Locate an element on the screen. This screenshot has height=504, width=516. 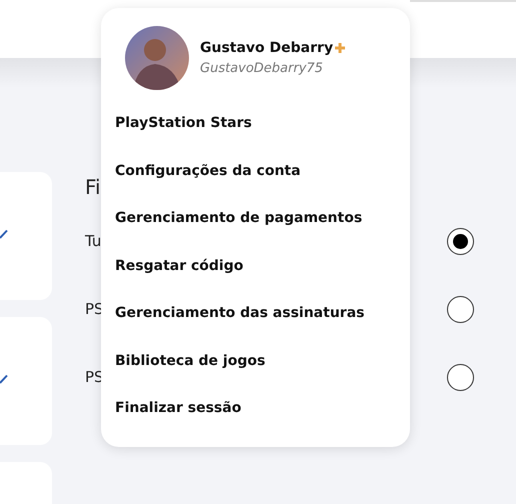
menu-item: Finalizar sessão is located at coordinates (251, 408).